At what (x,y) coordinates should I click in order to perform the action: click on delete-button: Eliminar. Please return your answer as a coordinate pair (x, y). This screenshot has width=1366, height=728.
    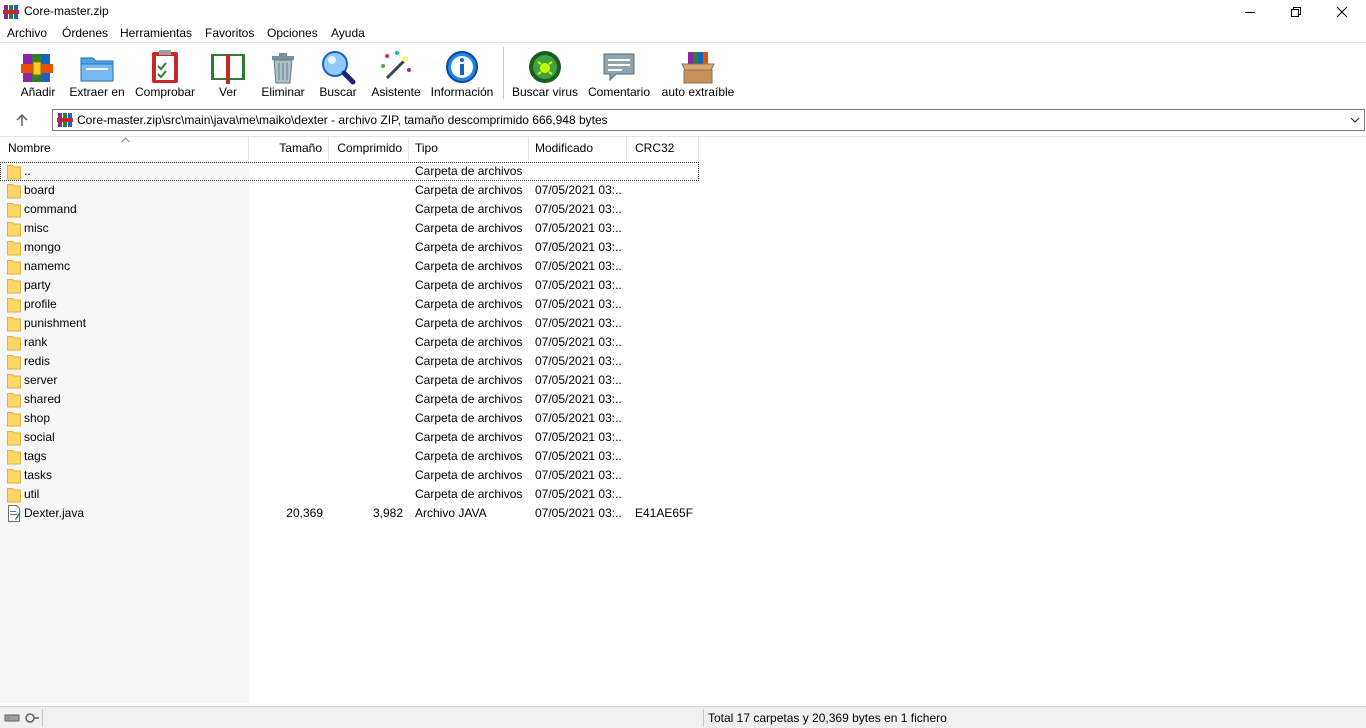
    Looking at the image, I should click on (283, 74).